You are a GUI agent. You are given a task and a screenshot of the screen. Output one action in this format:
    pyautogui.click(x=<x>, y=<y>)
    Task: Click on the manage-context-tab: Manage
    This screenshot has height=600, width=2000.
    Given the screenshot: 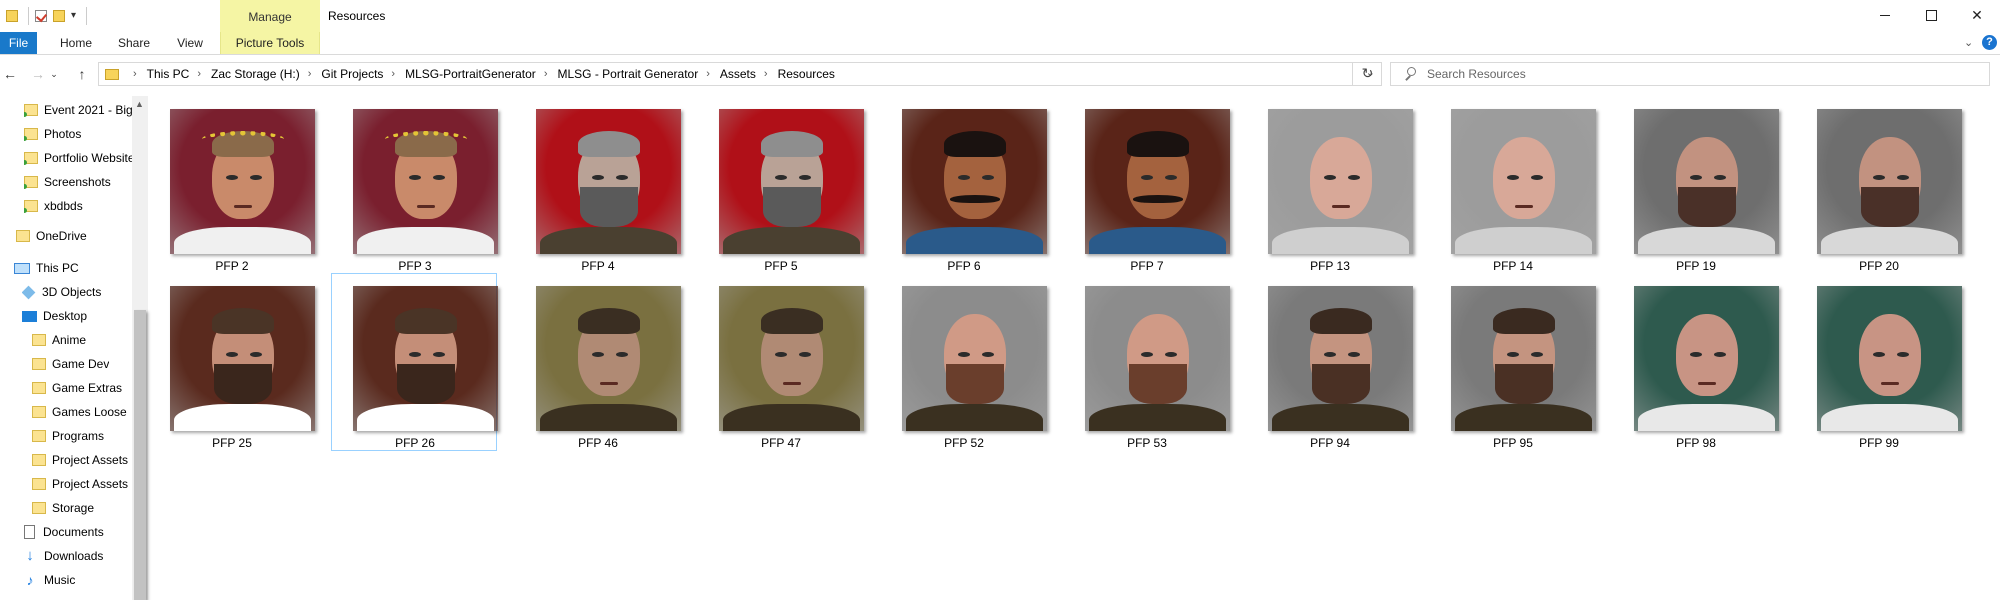 What is the action you would take?
    pyautogui.click(x=270, y=16)
    